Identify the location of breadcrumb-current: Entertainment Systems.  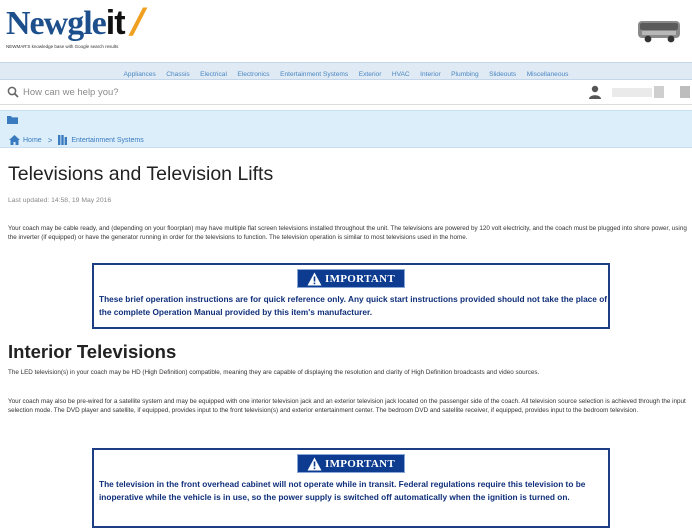
(107, 140).